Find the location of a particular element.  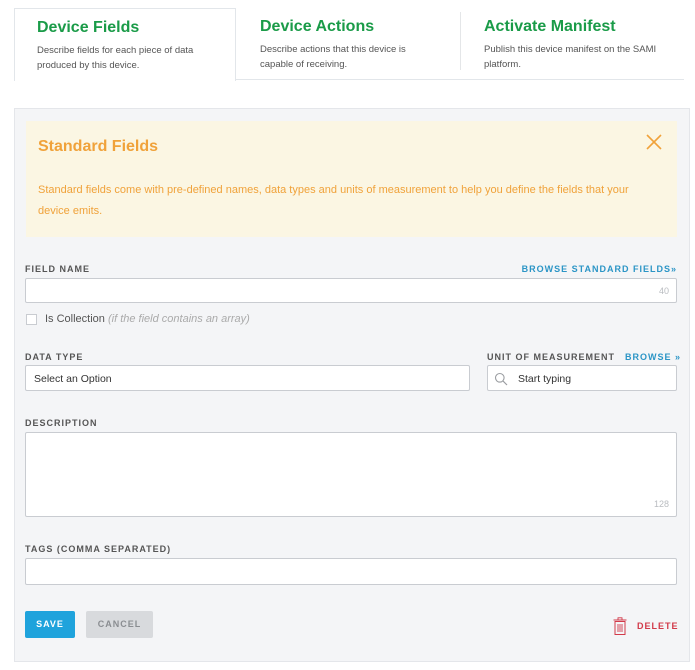

data-type-select: Select an Option is located at coordinates (247, 378).